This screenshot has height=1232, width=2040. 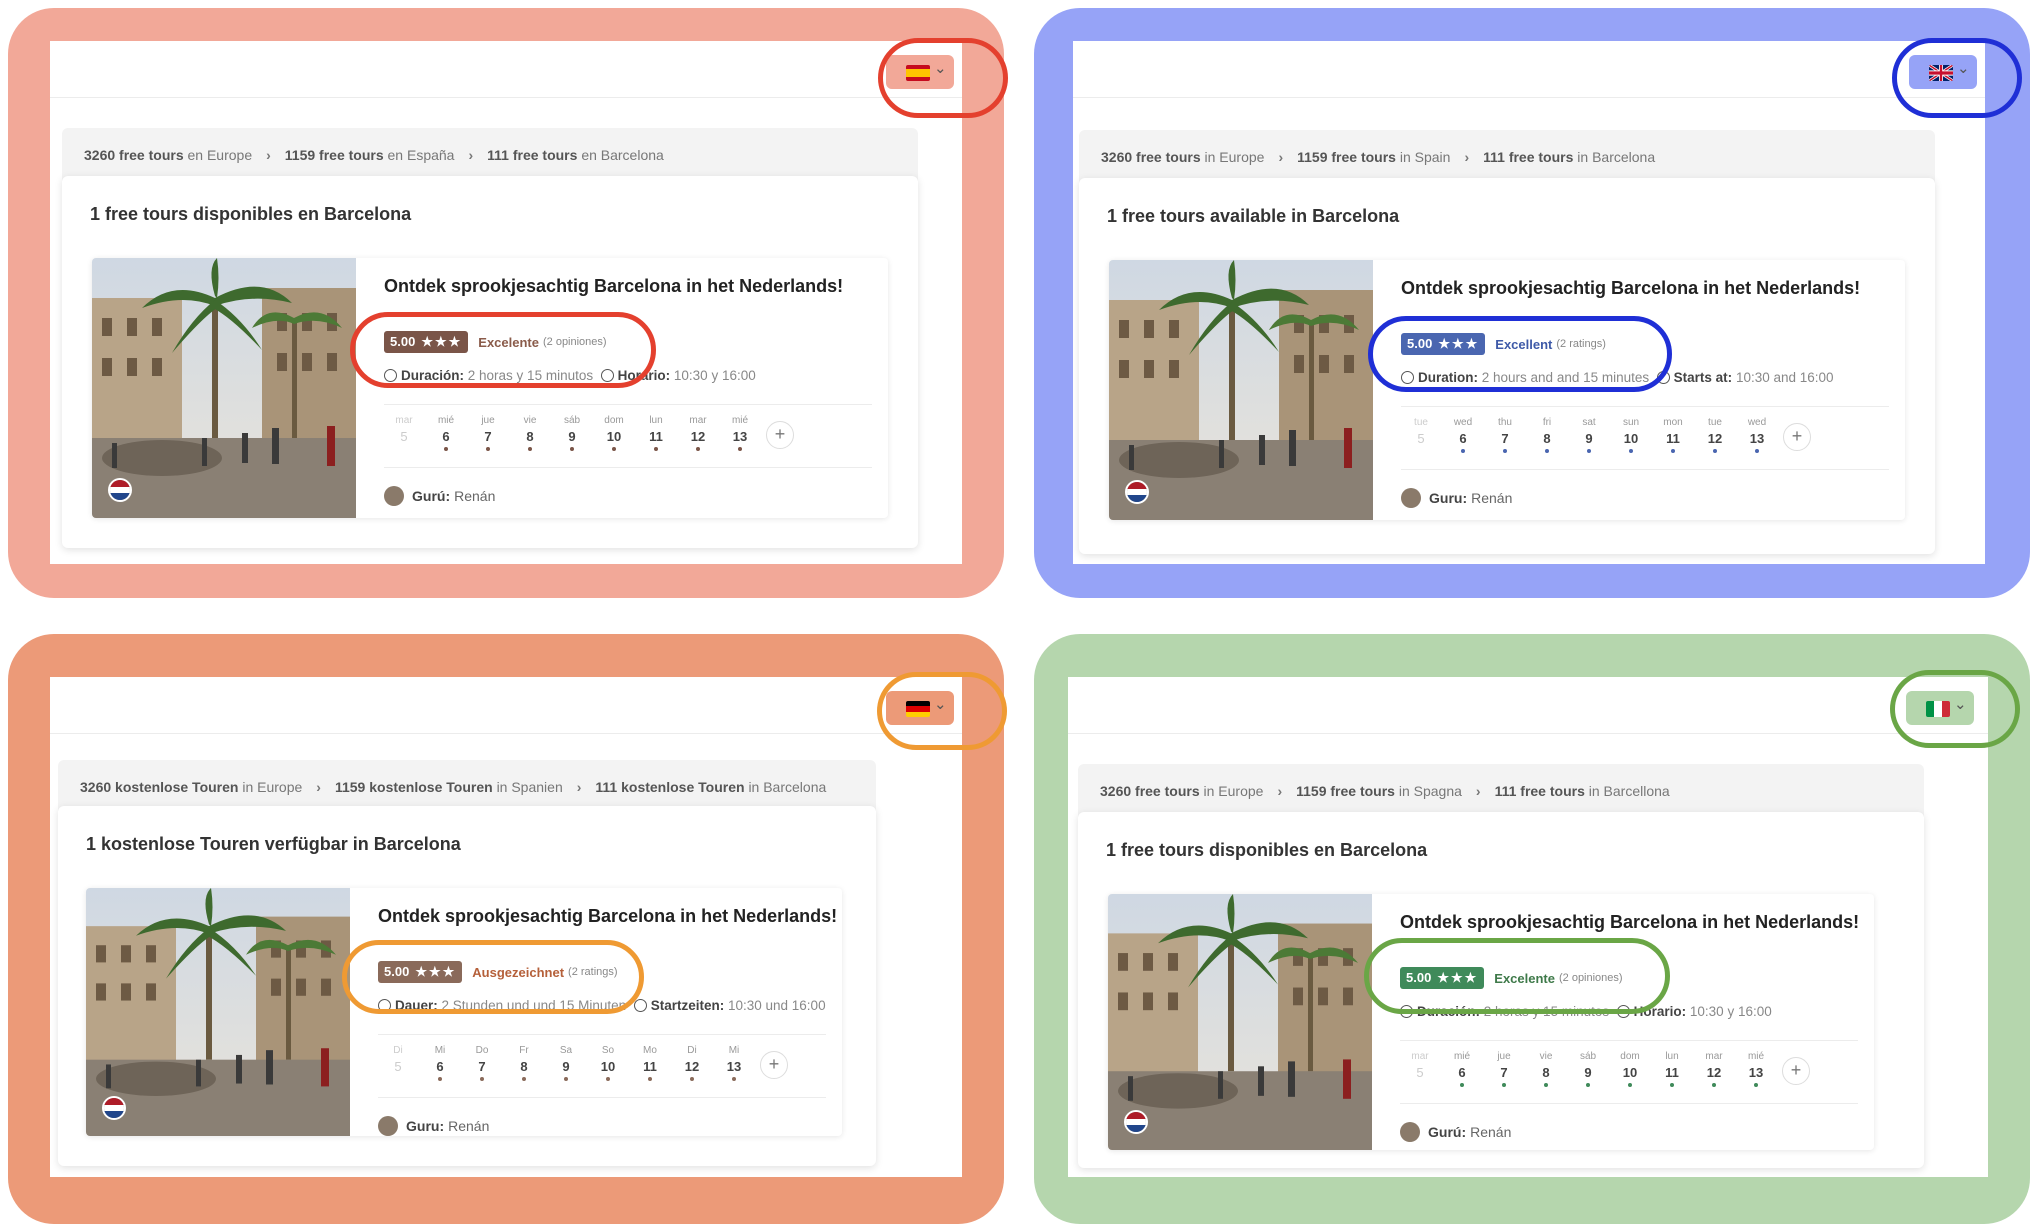 I want to click on breadcrumb-link: 111 free tours in Barcelona, so click(x=1569, y=157).